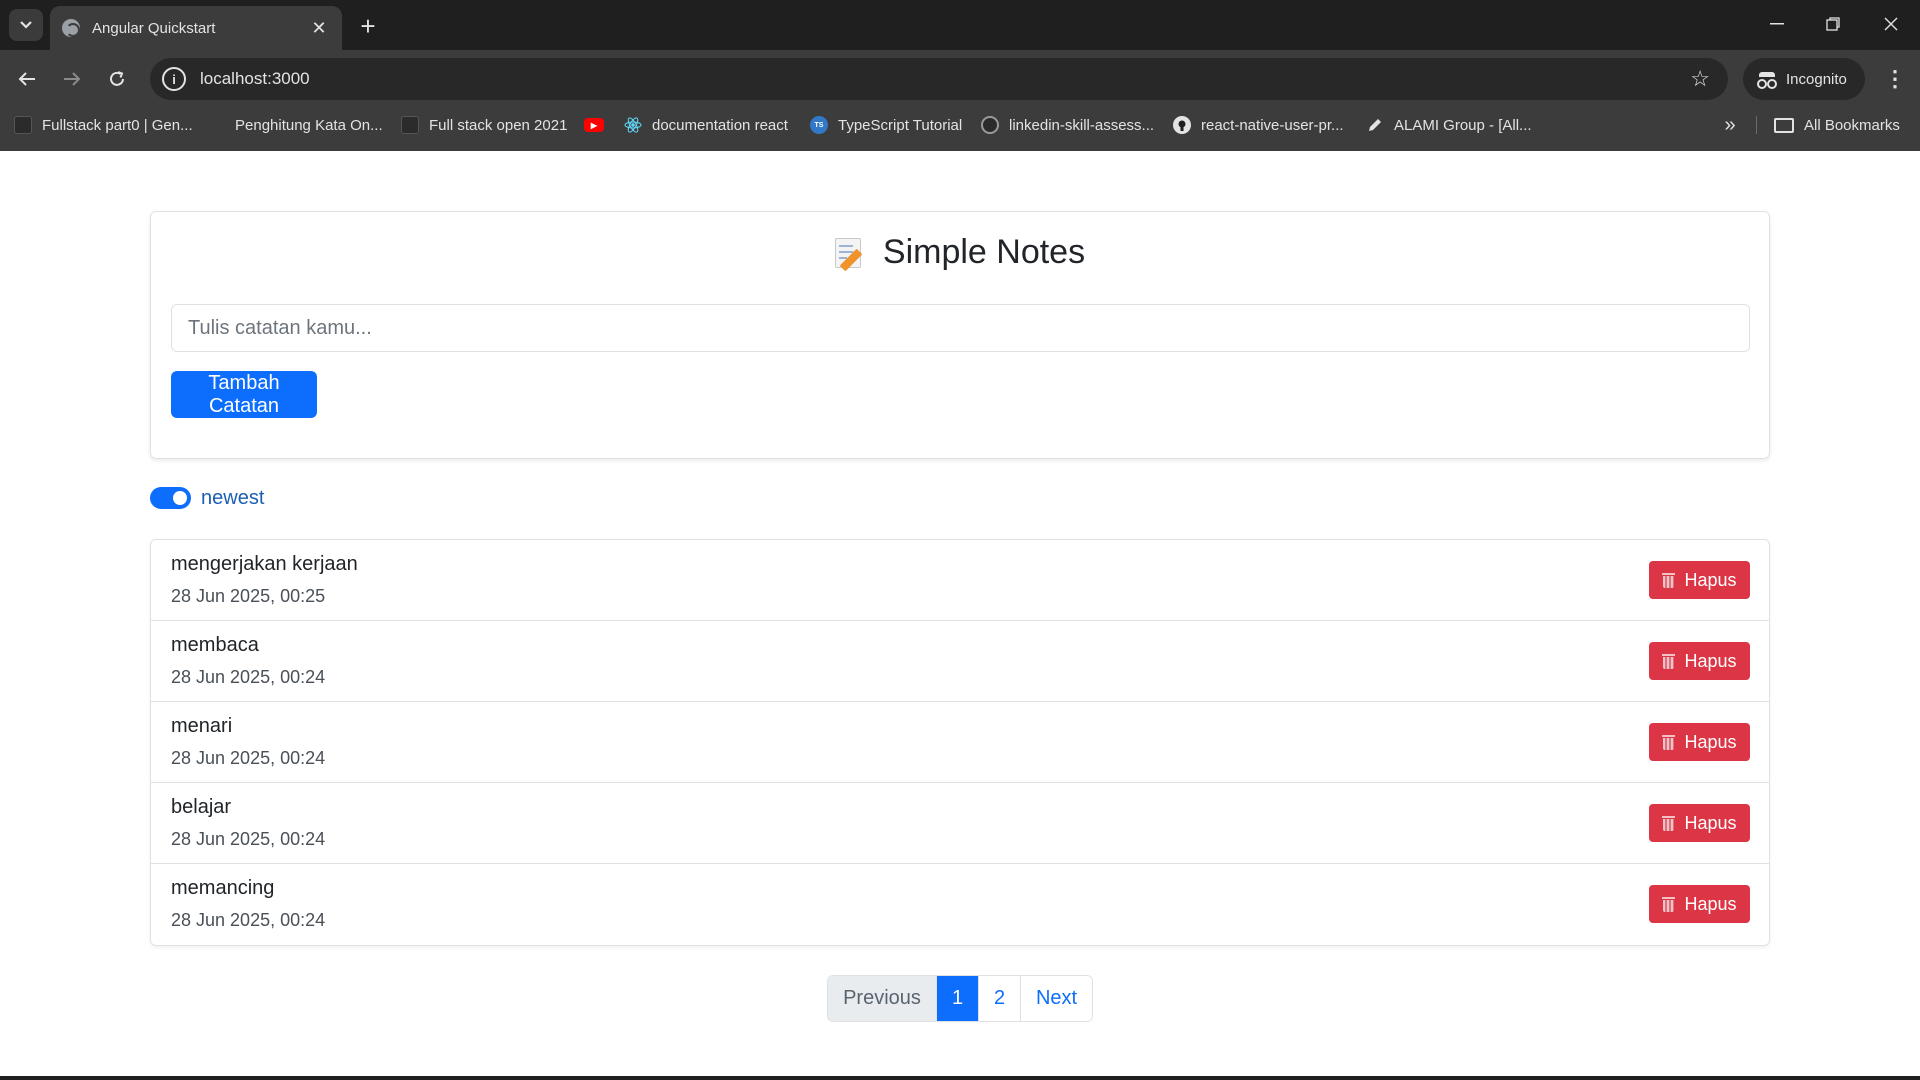 The width and height of the screenshot is (1920, 1080). I want to click on tab-search-button, so click(26, 25).